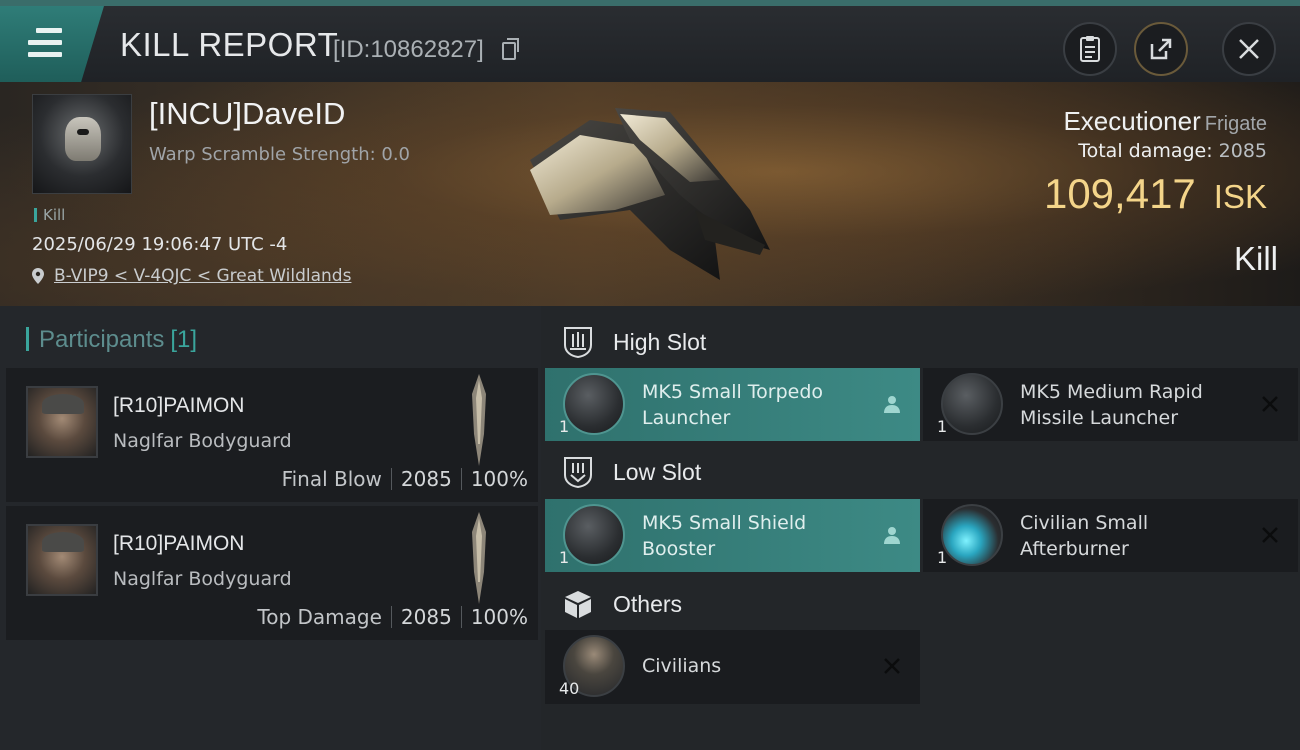  I want to click on close-button, so click(1249, 49).